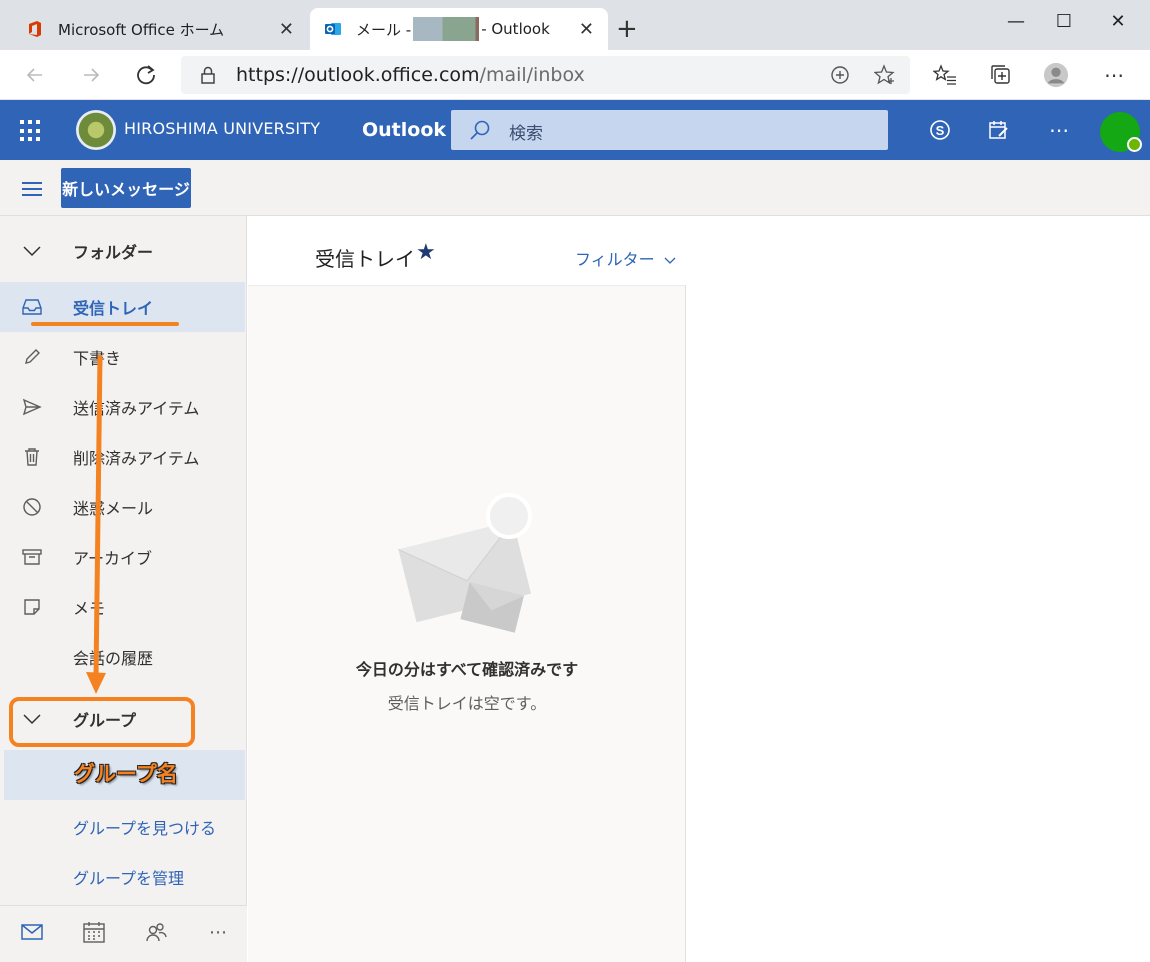 The width and height of the screenshot is (1150, 962). I want to click on blank-icon, so click(32, 657).